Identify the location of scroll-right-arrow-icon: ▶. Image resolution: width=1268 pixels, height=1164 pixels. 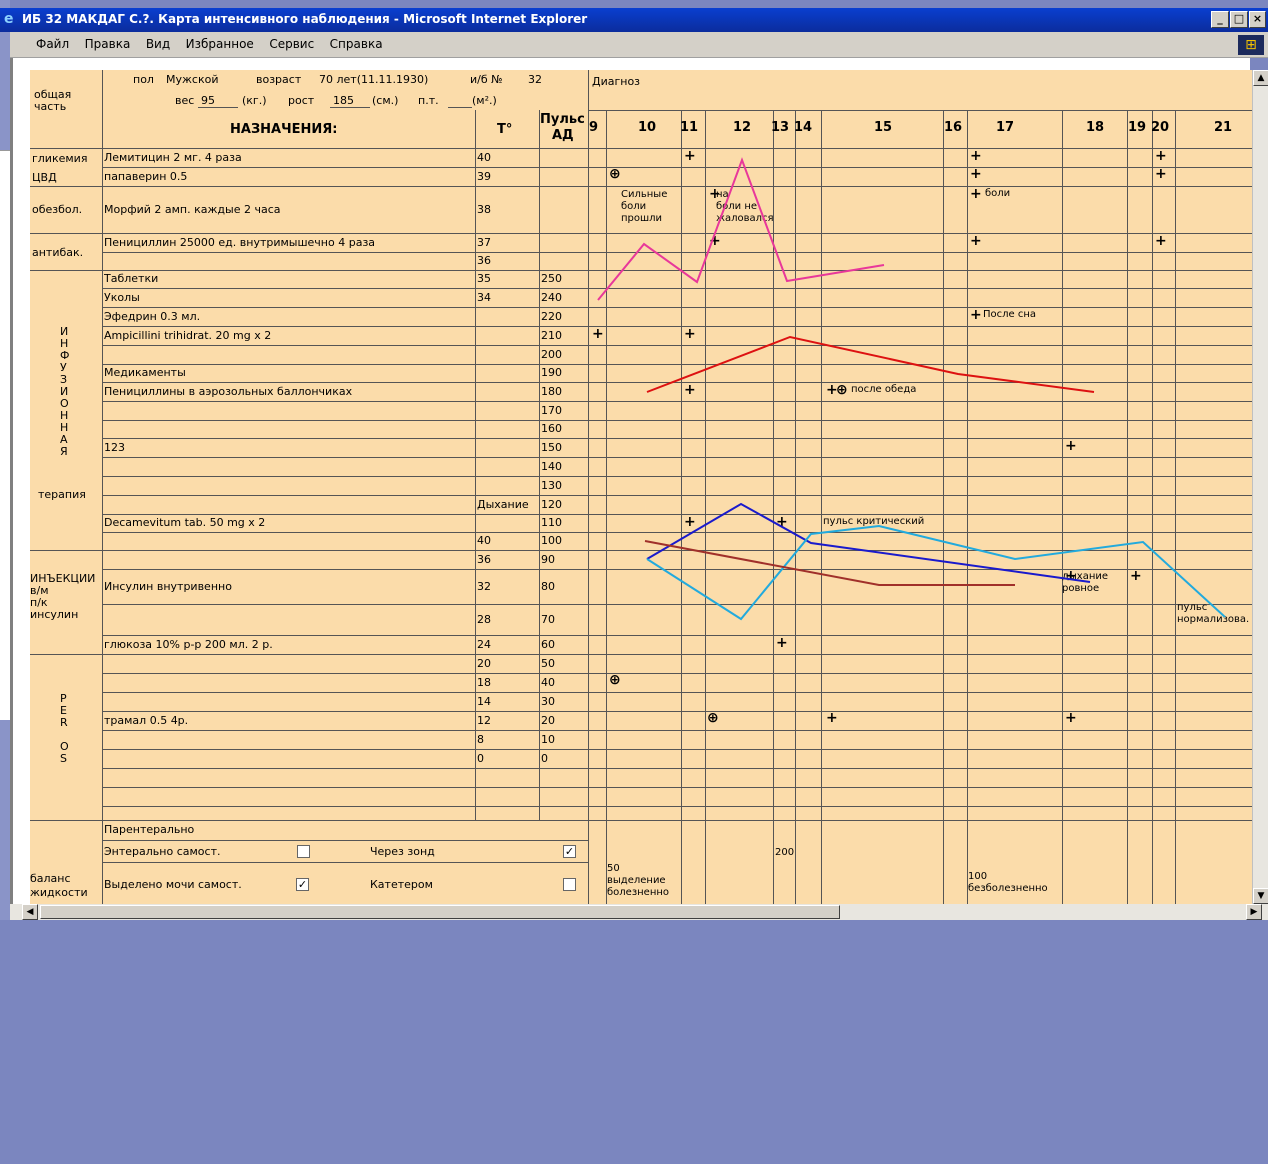
(1254, 912).